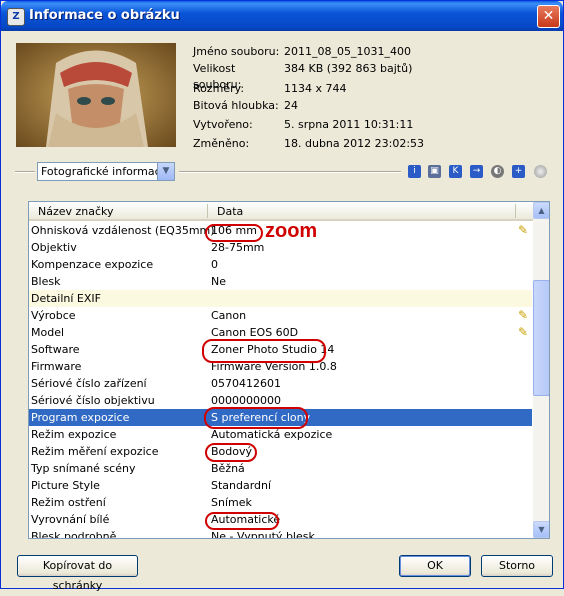  What do you see at coordinates (55, 349) in the screenshot?
I see `tag-name: Software` at bounding box center [55, 349].